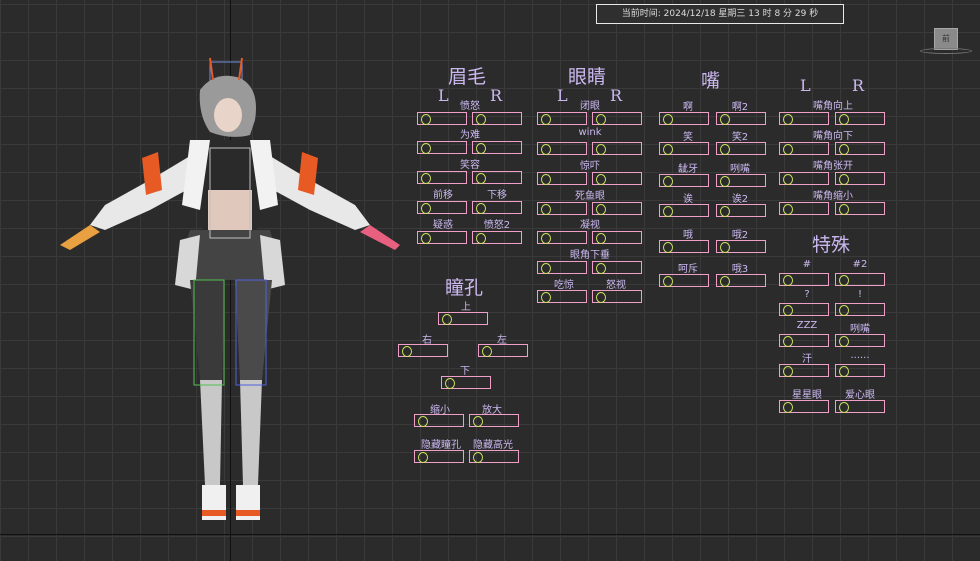 Image resolution: width=980 pixels, height=561 pixels. Describe the element at coordinates (464, 288) in the screenshot. I see `pupils-title: 瞳孔` at that location.